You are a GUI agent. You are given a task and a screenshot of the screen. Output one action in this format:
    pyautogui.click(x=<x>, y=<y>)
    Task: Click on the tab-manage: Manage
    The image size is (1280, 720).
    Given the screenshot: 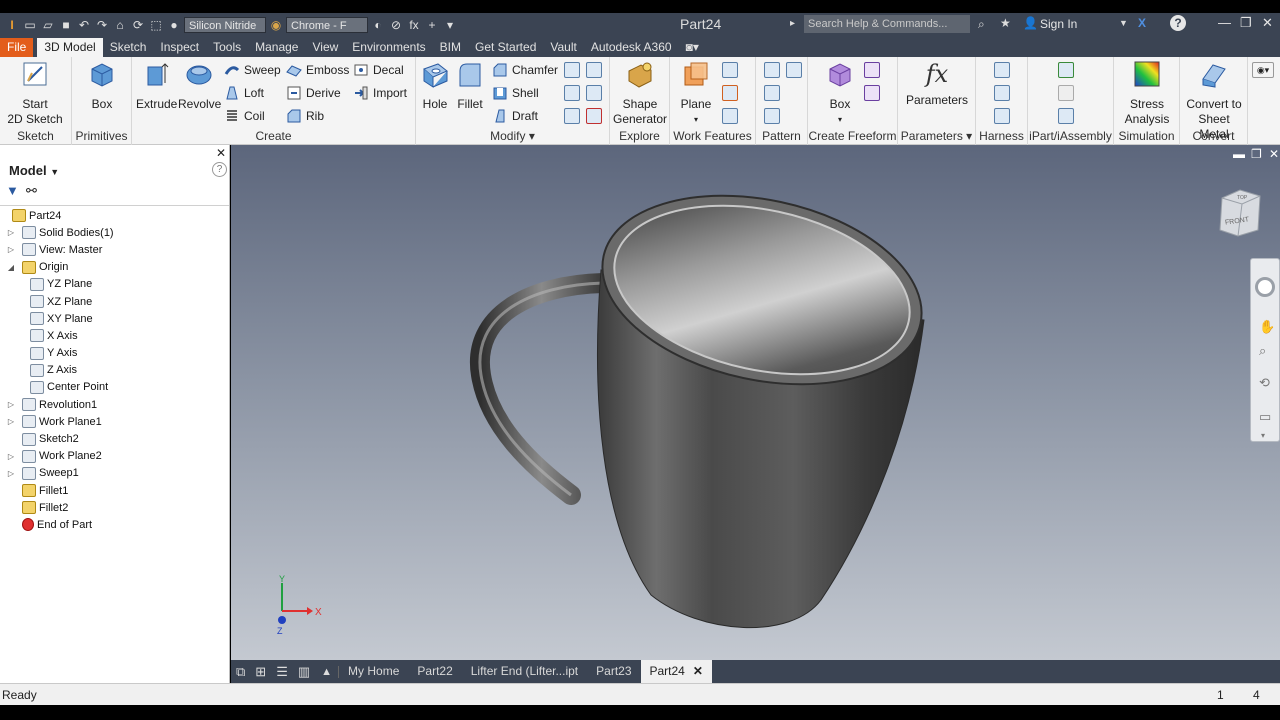 What is the action you would take?
    pyautogui.click(x=276, y=47)
    